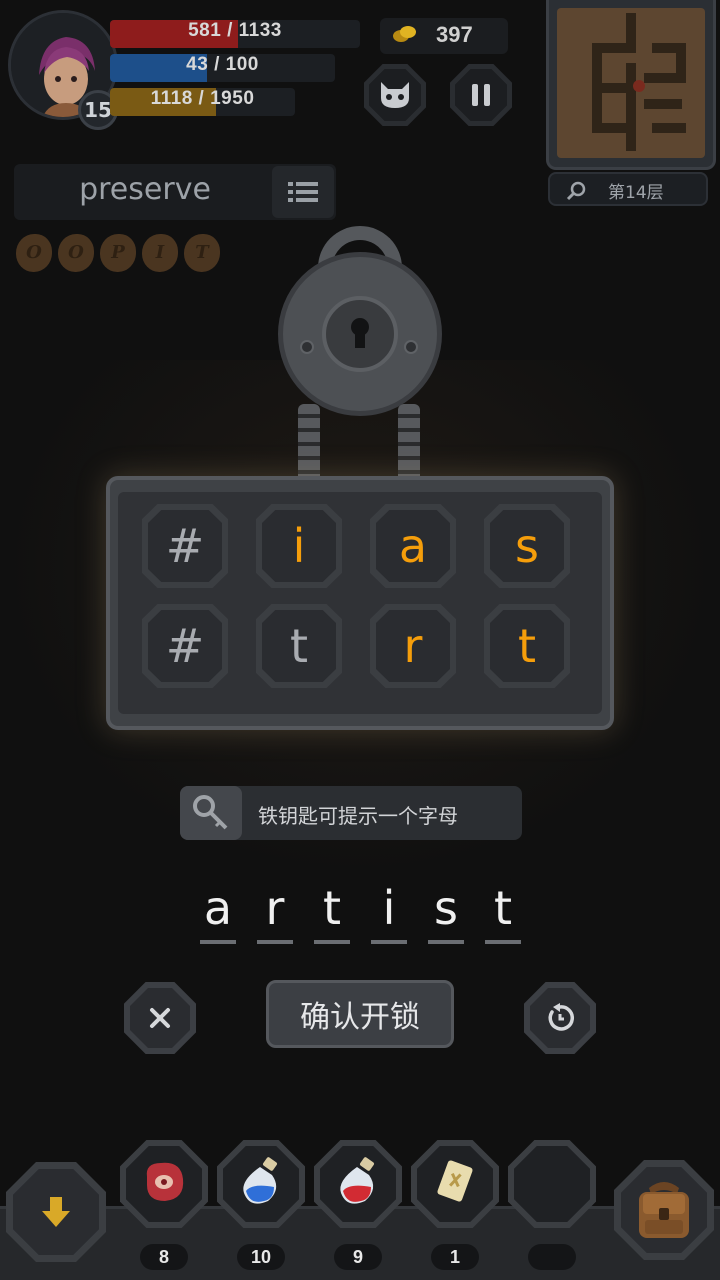 The image size is (720, 1280). I want to click on backpack-icon, so click(664, 1210).